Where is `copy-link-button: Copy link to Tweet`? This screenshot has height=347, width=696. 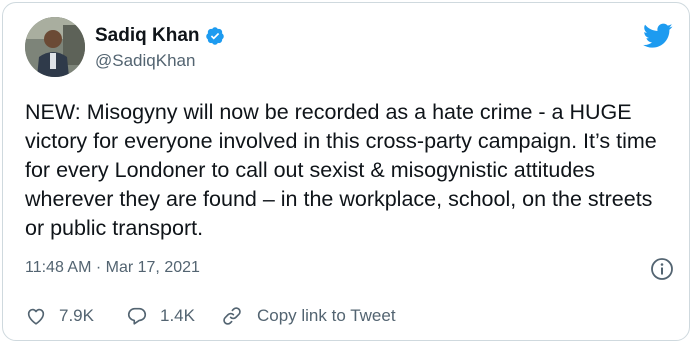
copy-link-button: Copy link to Tweet is located at coordinates (308, 316).